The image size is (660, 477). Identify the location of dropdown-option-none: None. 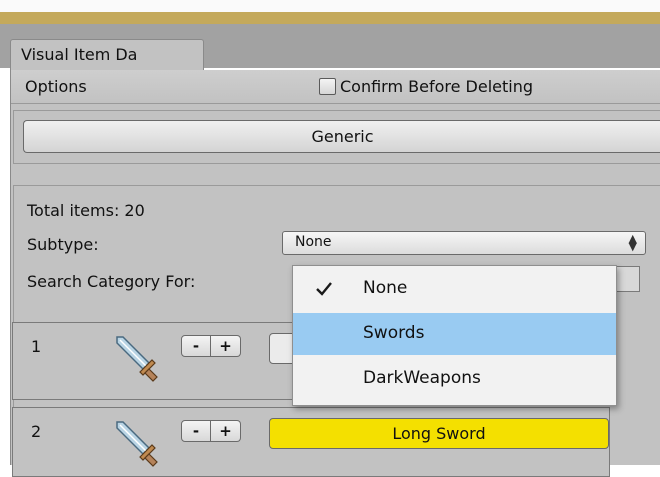
(454, 289).